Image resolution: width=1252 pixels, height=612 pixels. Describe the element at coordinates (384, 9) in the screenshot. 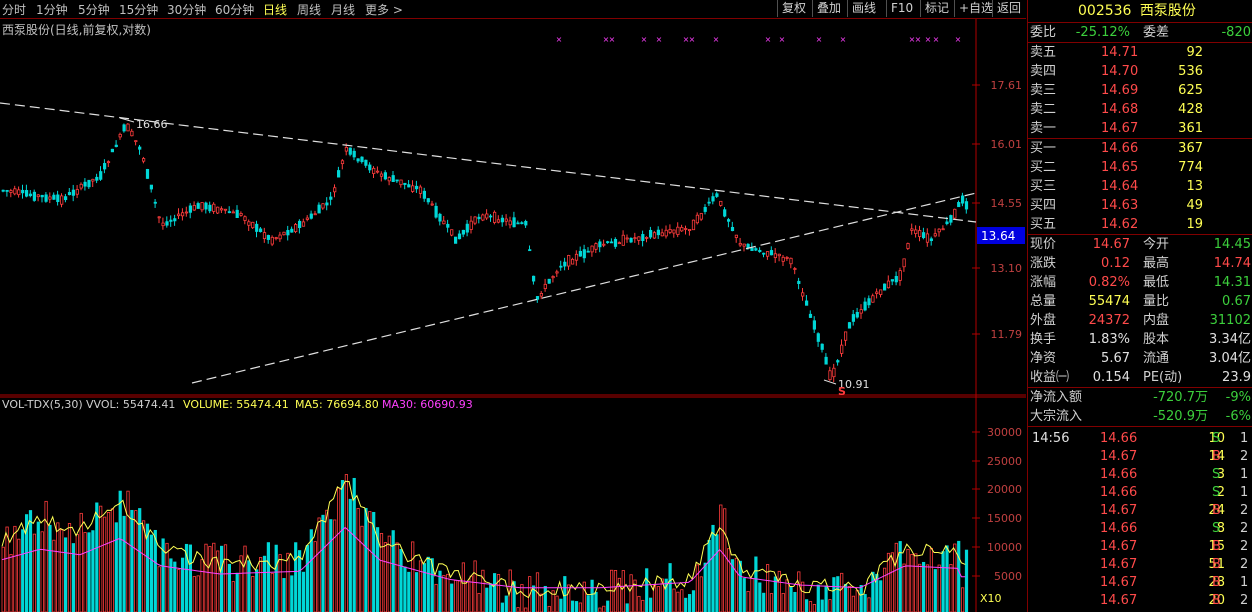

I see `period-tab-more: 更多 >` at that location.